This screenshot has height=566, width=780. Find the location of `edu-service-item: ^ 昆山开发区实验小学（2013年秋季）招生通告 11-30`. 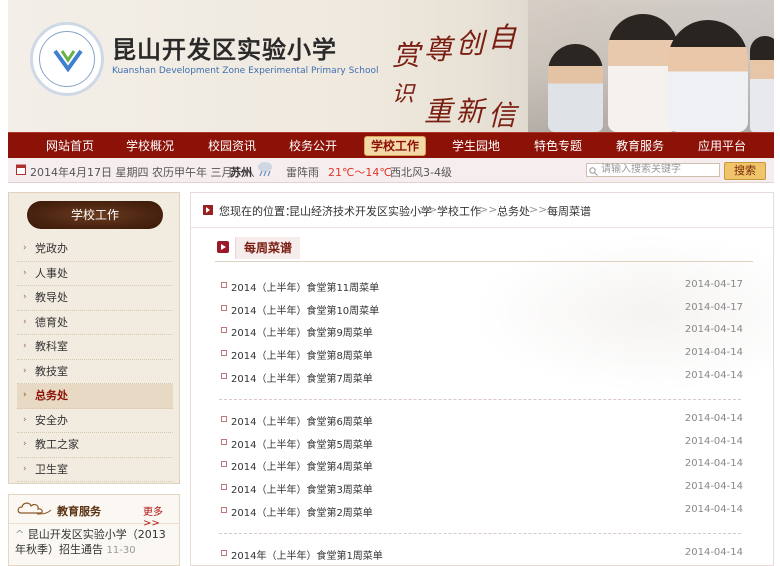

edu-service-item: ^ 昆山开发区实验小学（2013年秋季）招生通告 11-30 is located at coordinates (95, 542).